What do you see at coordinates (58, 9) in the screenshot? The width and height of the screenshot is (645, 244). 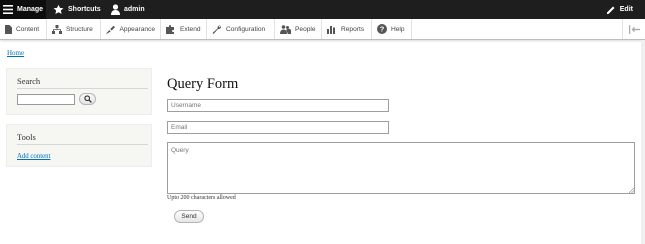 I see `star-icon` at bounding box center [58, 9].